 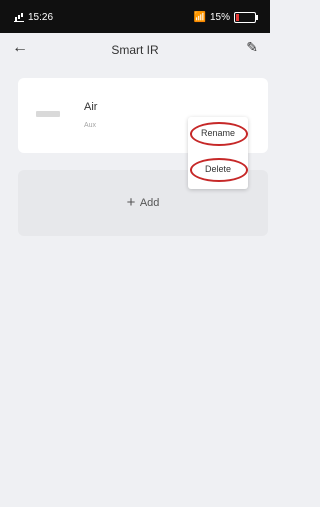 I want to click on menu-item-delete: Delete, so click(x=218, y=169).